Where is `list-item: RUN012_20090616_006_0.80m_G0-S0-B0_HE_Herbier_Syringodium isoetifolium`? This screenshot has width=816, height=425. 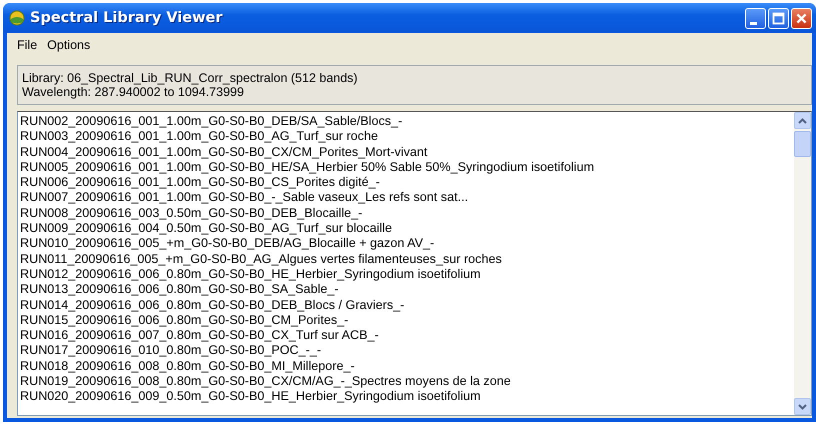
list-item: RUN012_20090616_006_0.80m_G0-S0-B0_HE_Herbier_Syringodium isoetifolium is located at coordinates (406, 274).